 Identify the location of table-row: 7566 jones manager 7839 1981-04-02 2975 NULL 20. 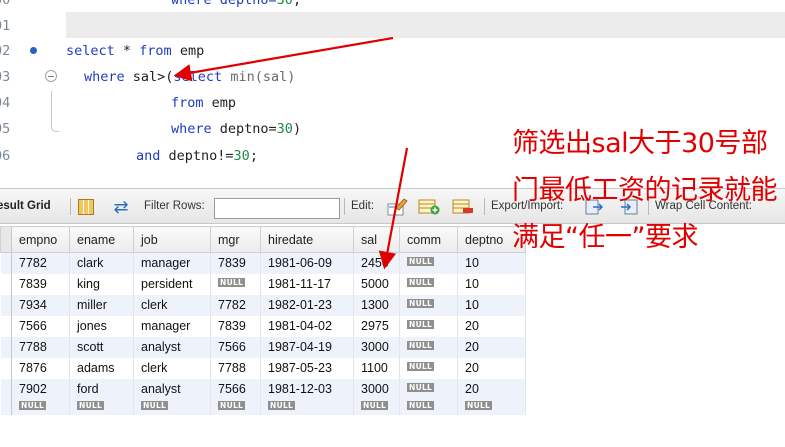
(263, 326).